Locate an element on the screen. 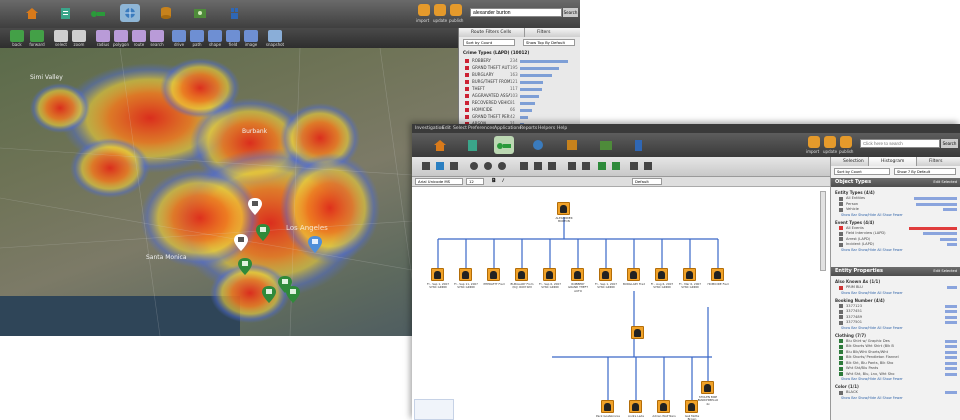 This screenshot has height=420, width=960. show-select: Show Top By Default is located at coordinates (549, 42).